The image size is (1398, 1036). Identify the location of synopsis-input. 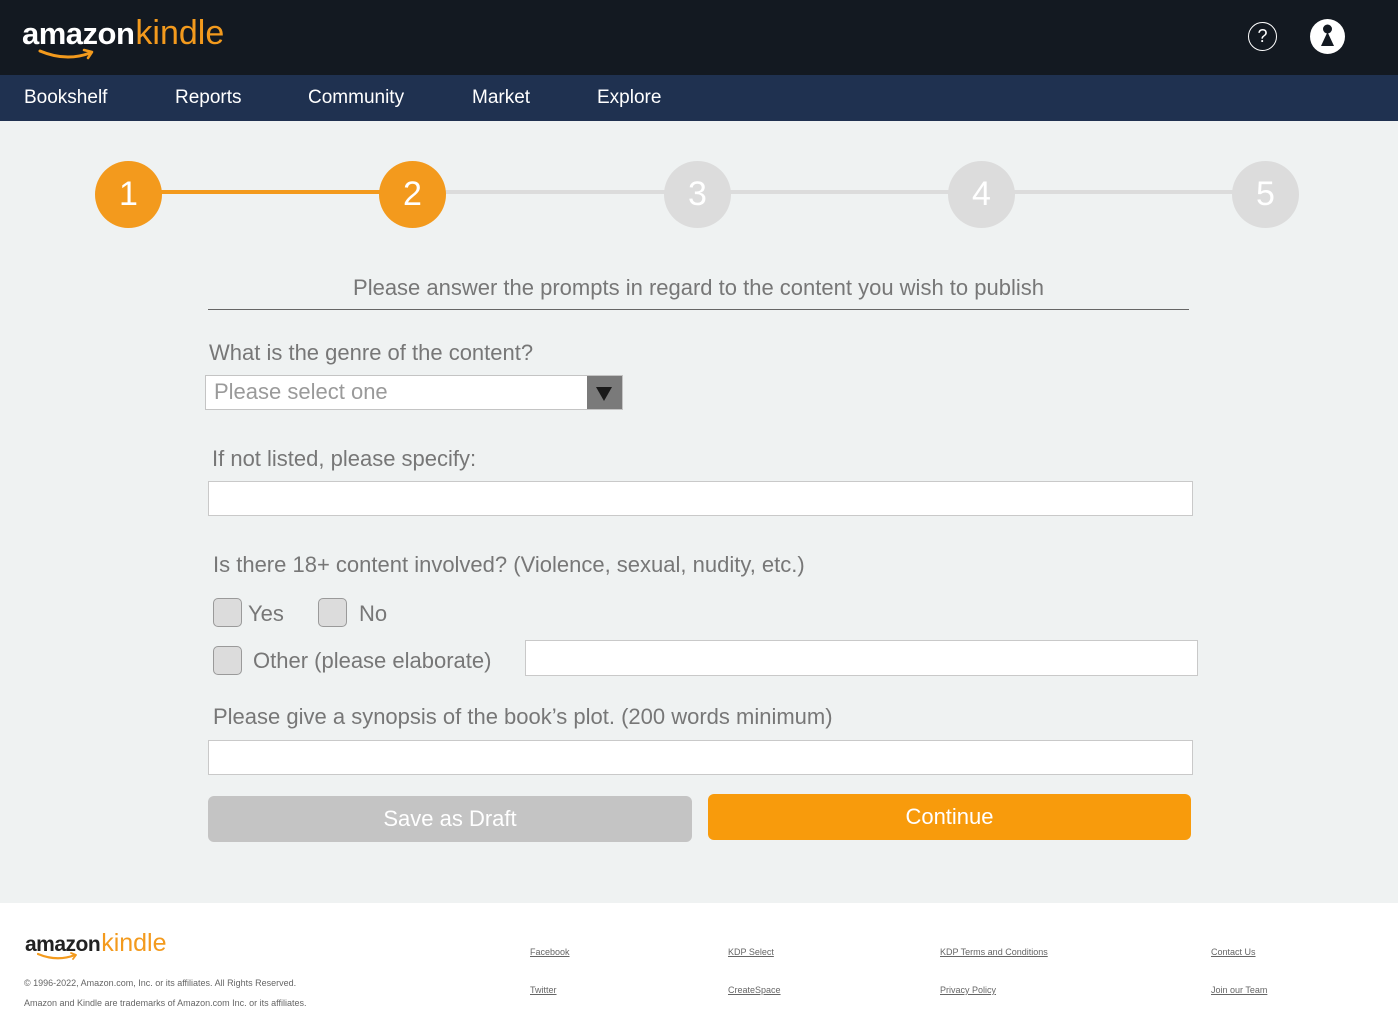
(700, 757).